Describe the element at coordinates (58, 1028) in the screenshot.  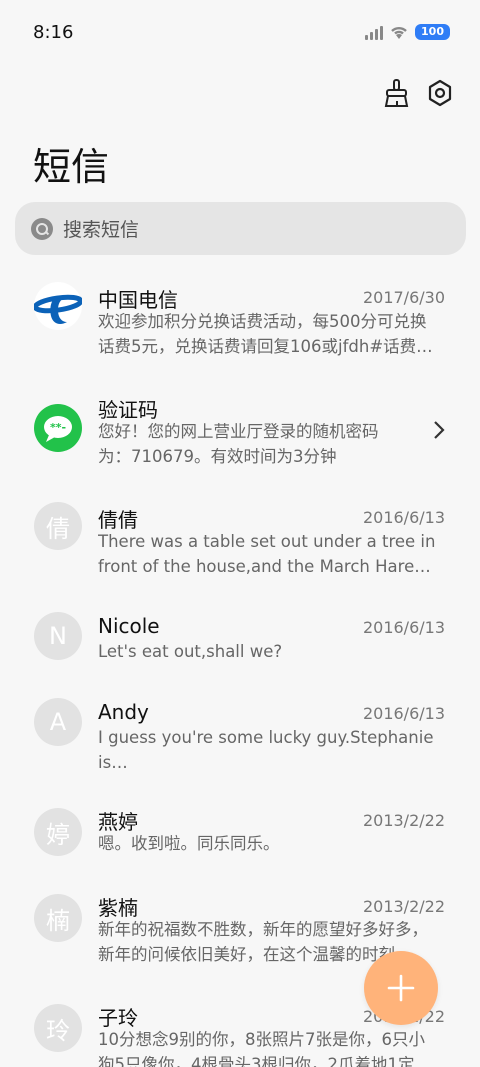
I see `avatar: 玲` at that location.